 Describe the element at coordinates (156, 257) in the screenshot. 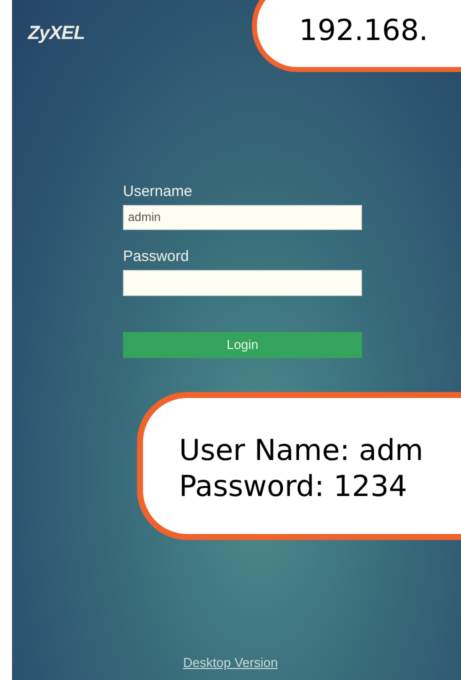

I see `password-label: Password` at that location.